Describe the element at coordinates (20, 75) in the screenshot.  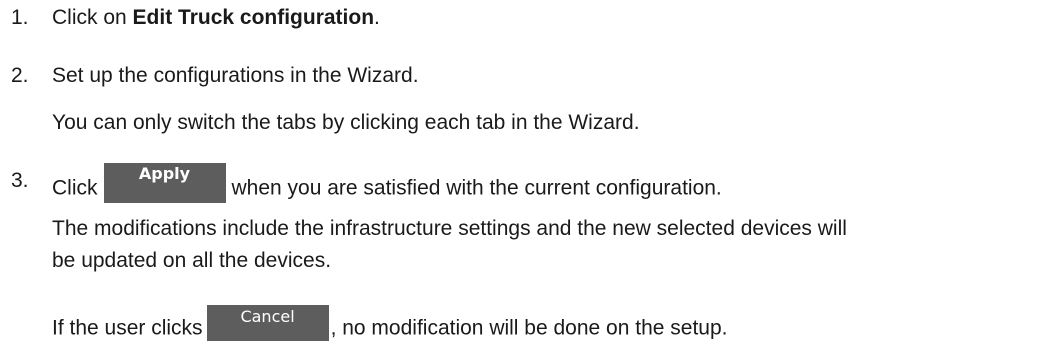
I see `step-number: 2.` at that location.